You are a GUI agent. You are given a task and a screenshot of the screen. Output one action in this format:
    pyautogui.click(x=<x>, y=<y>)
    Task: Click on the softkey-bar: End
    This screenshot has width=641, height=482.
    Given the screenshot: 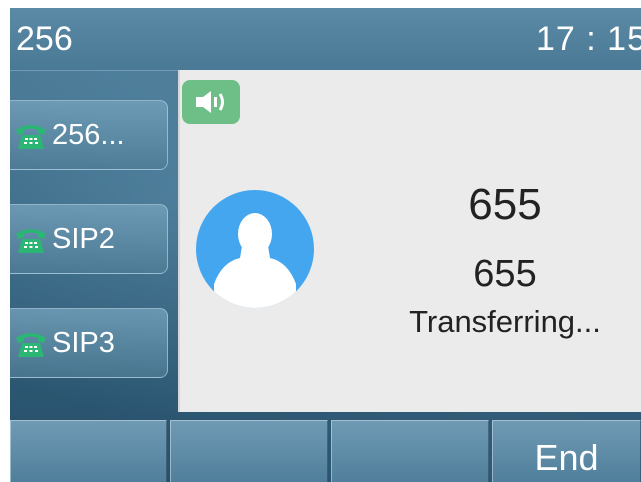 What is the action you would take?
    pyautogui.click(x=325, y=451)
    